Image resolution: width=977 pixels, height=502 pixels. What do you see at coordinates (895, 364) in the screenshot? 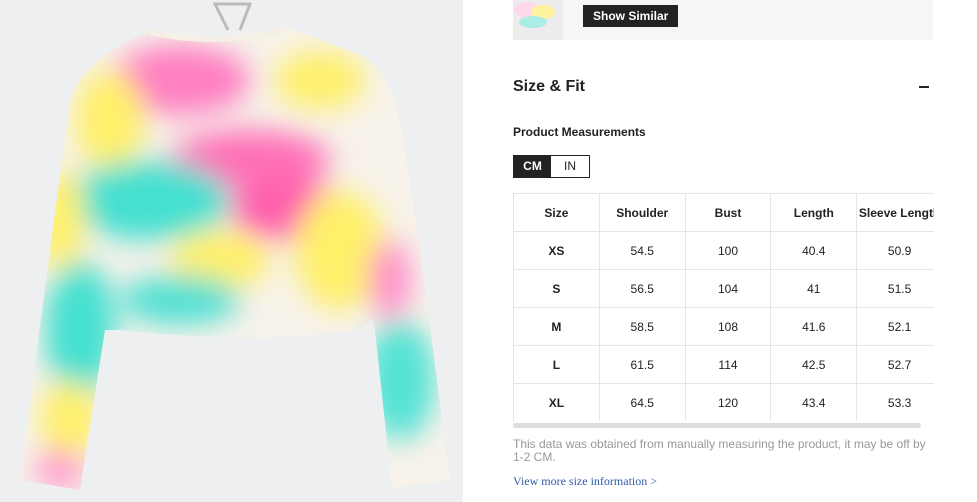
I see `cell-sleeve-length: 52.7` at bounding box center [895, 364].